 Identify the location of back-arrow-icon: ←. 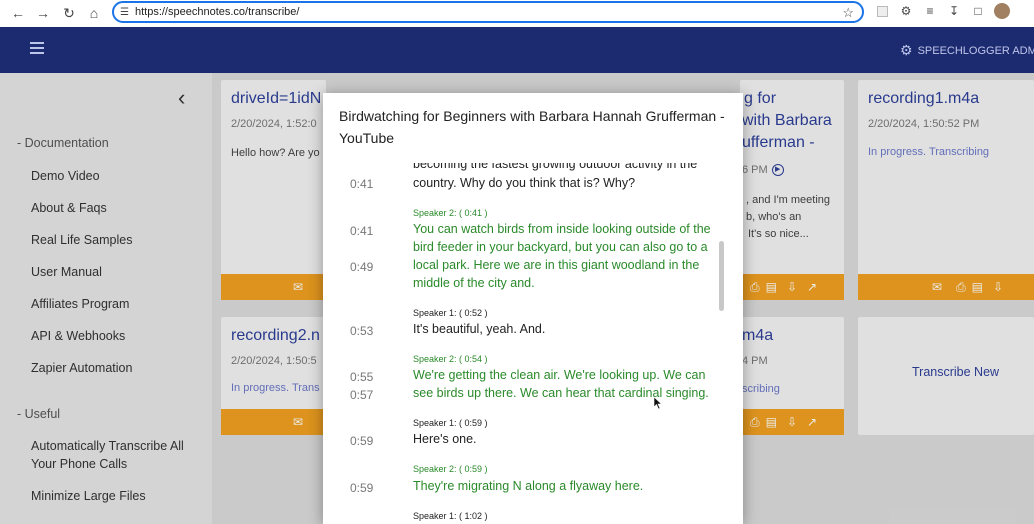
(18, 13).